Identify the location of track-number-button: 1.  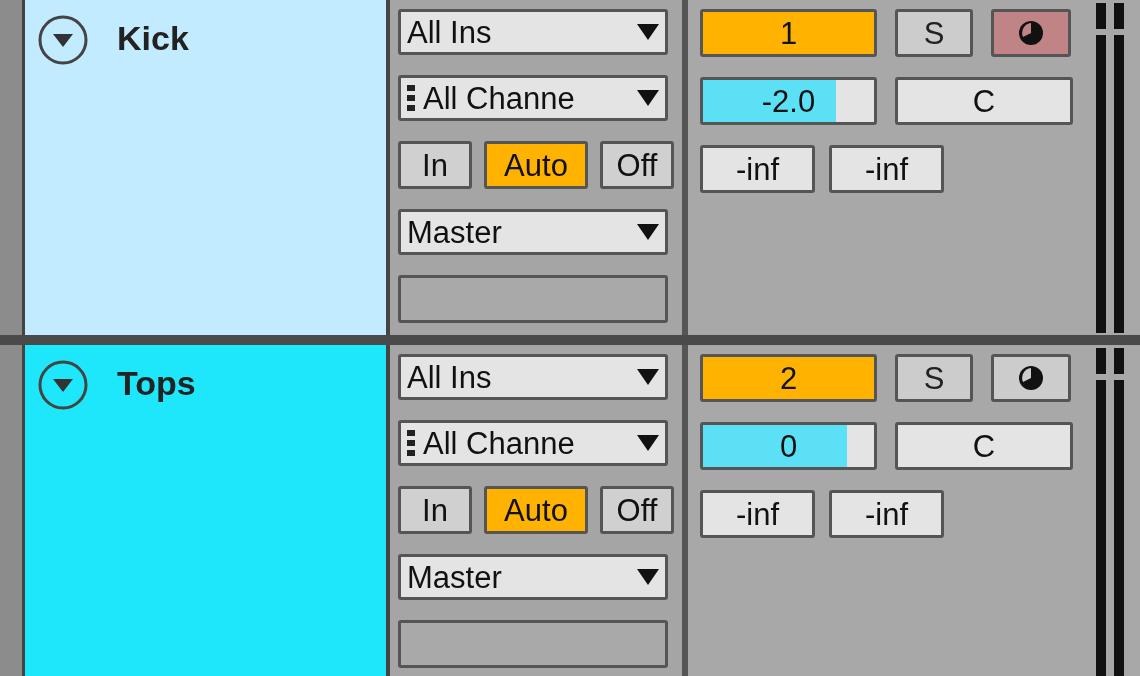
(788, 33).